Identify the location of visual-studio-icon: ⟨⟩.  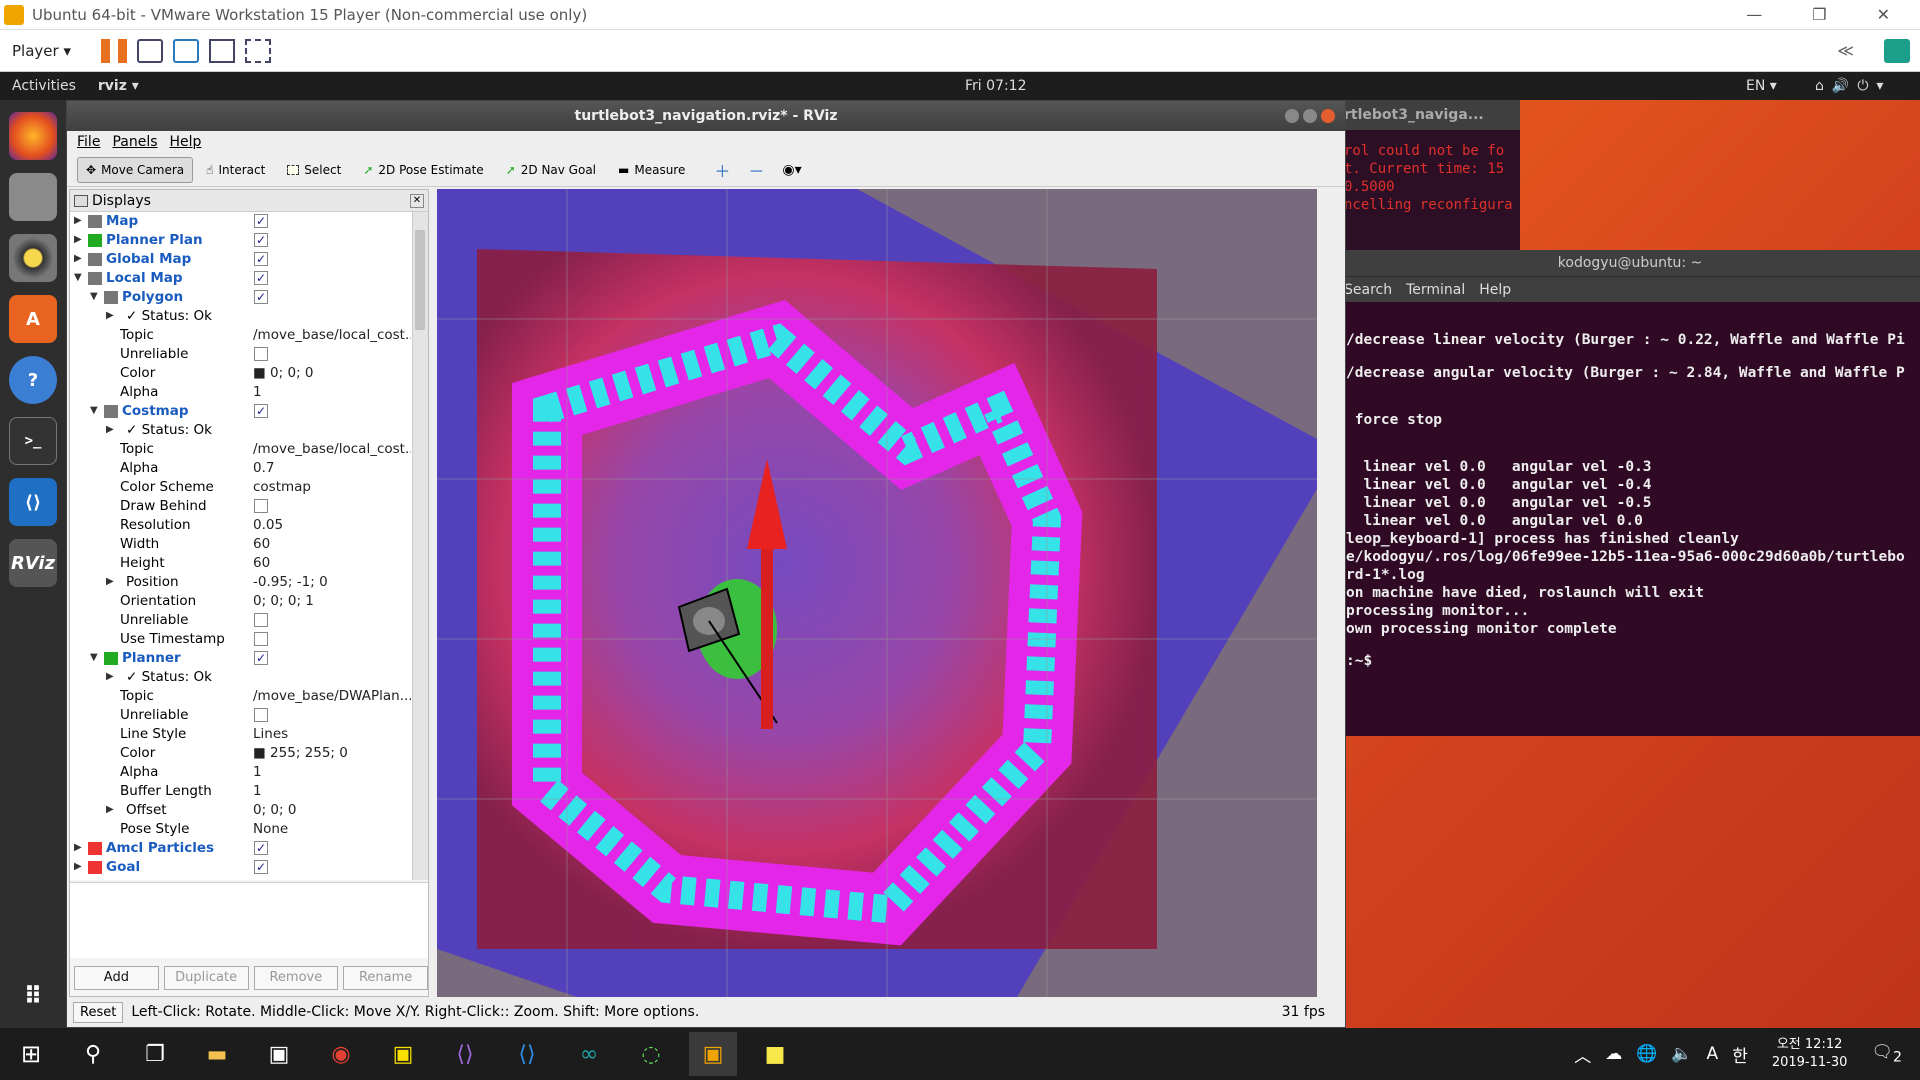
(465, 1054).